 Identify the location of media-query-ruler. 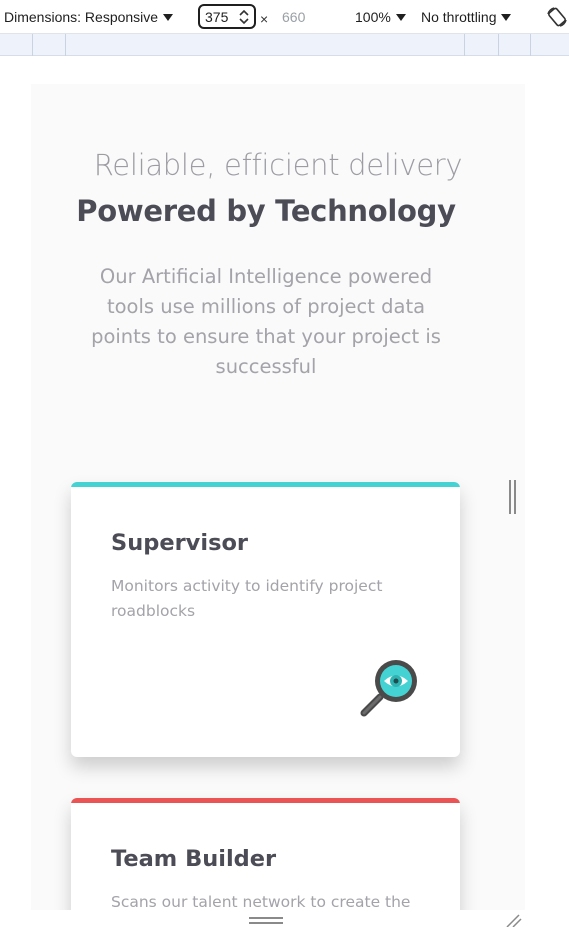
(284, 45).